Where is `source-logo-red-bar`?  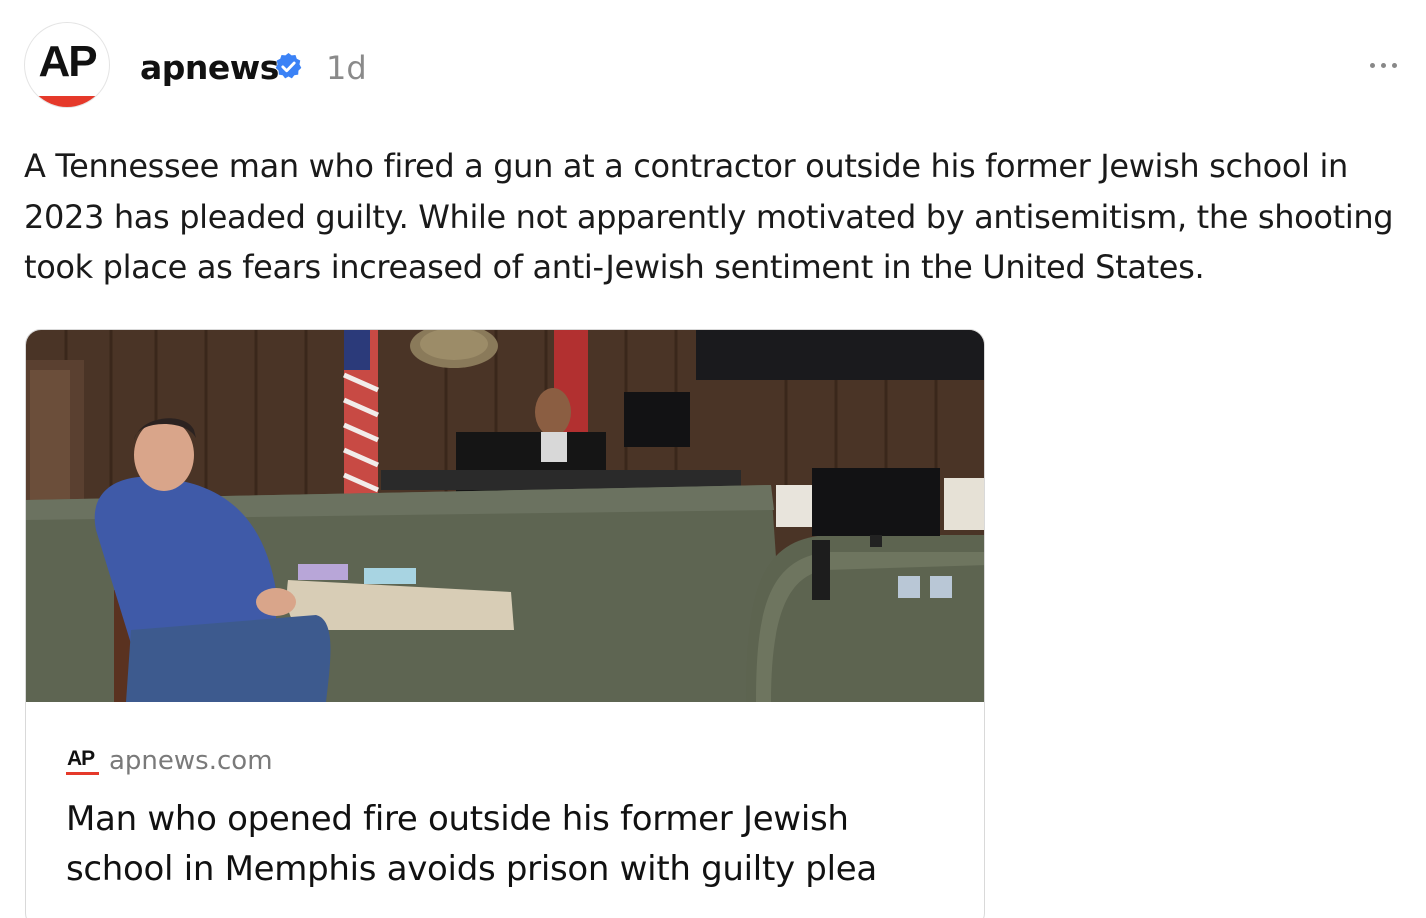
source-logo-red-bar is located at coordinates (82, 773).